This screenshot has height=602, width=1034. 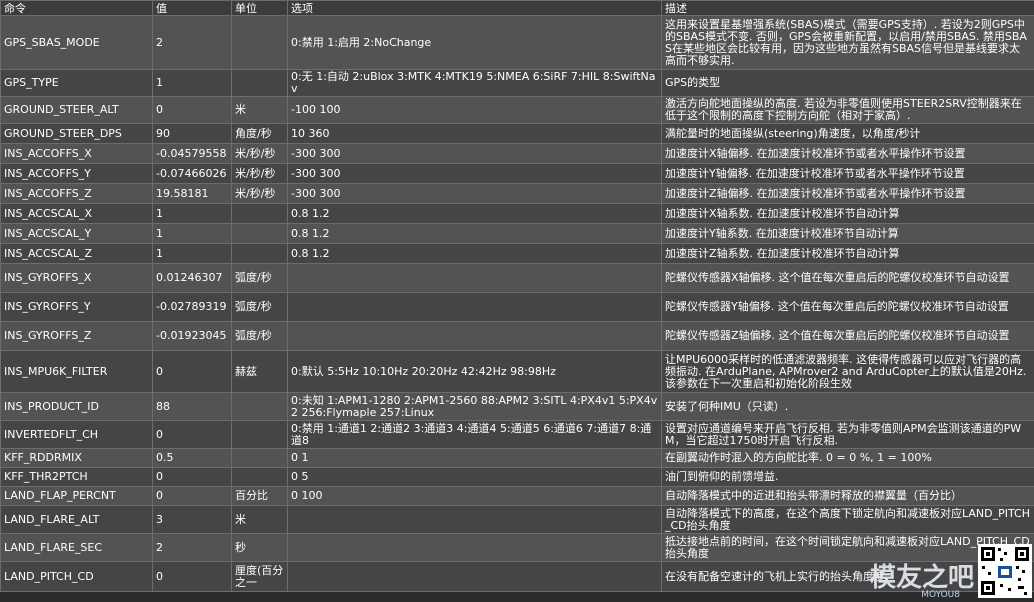 What do you see at coordinates (77, 174) in the screenshot?
I see `cell-command: INS_ACCOFFS_Y` at bounding box center [77, 174].